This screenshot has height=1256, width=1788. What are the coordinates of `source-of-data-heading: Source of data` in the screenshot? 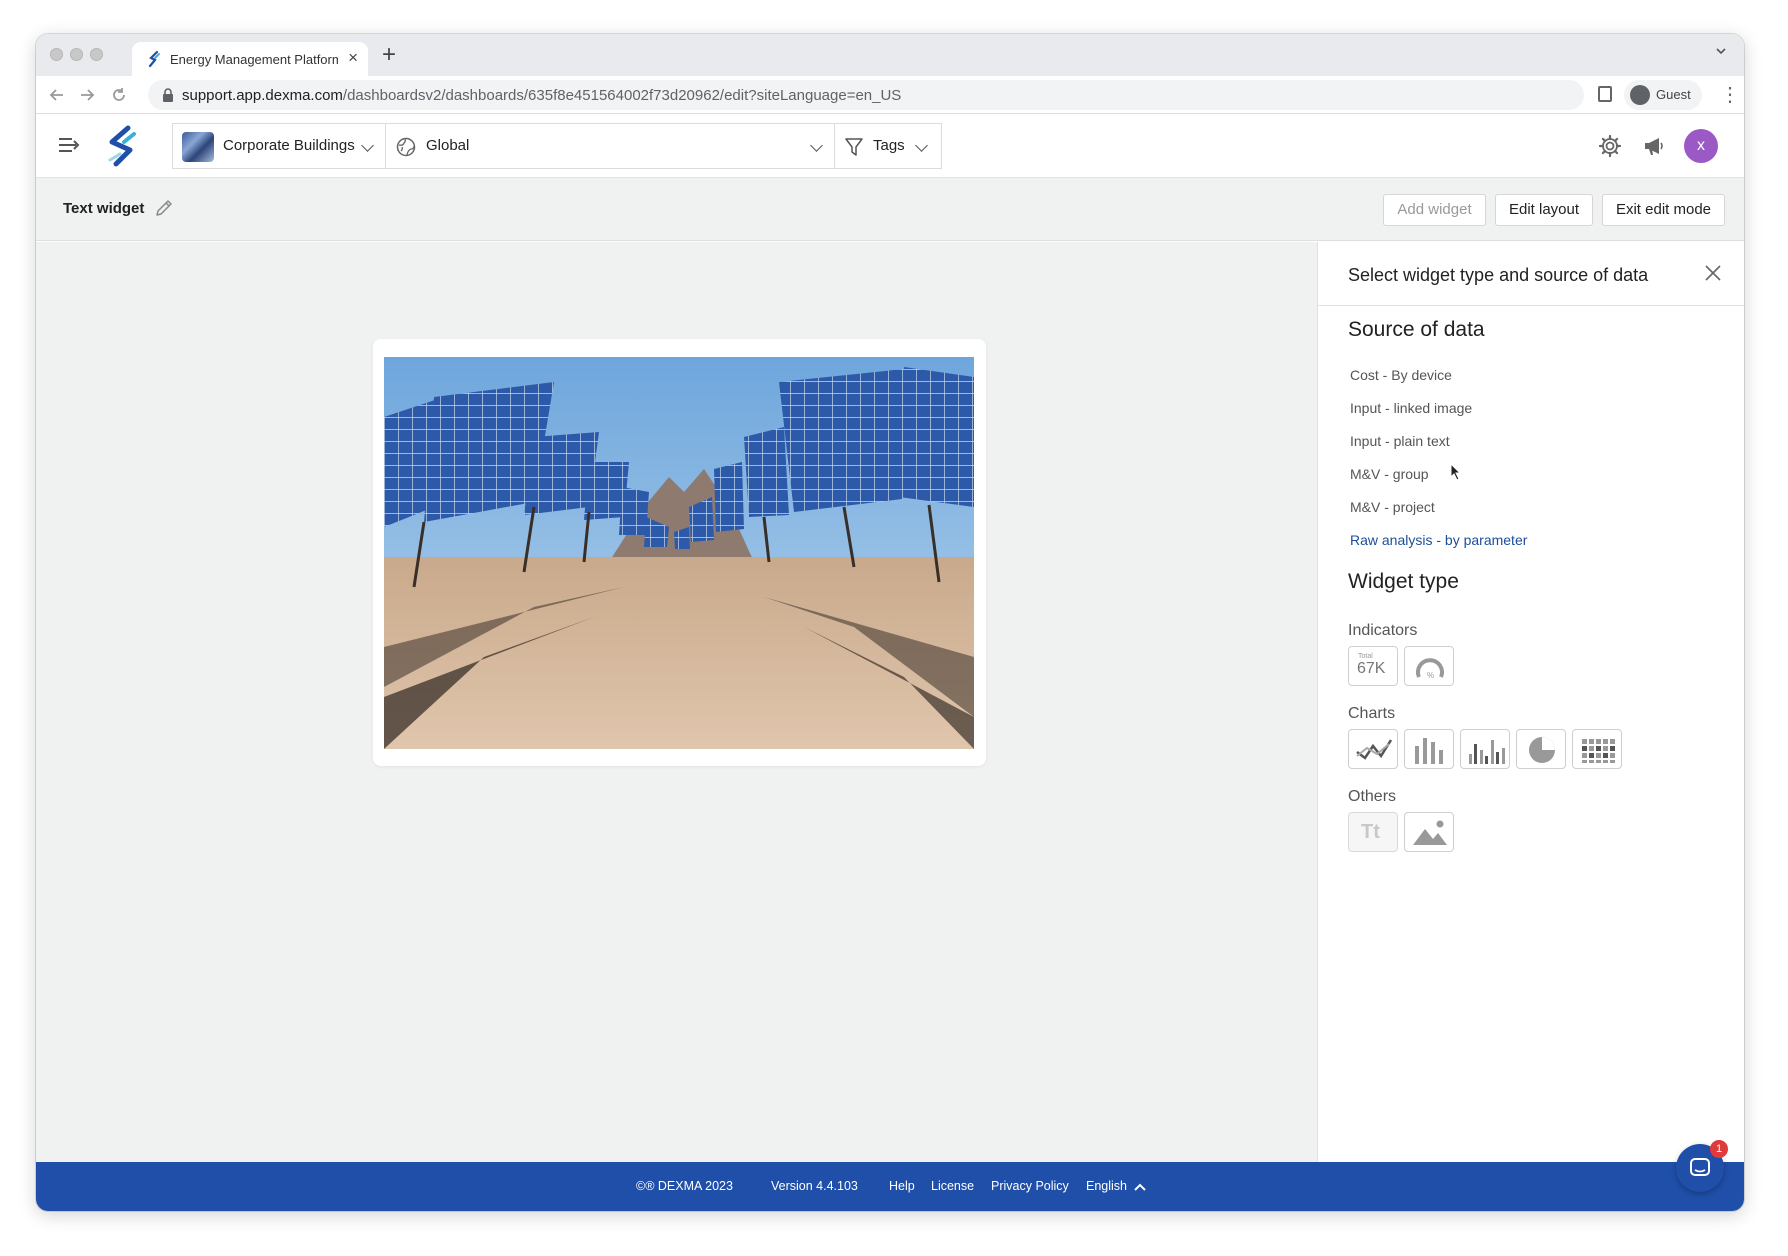 It's located at (1416, 329).